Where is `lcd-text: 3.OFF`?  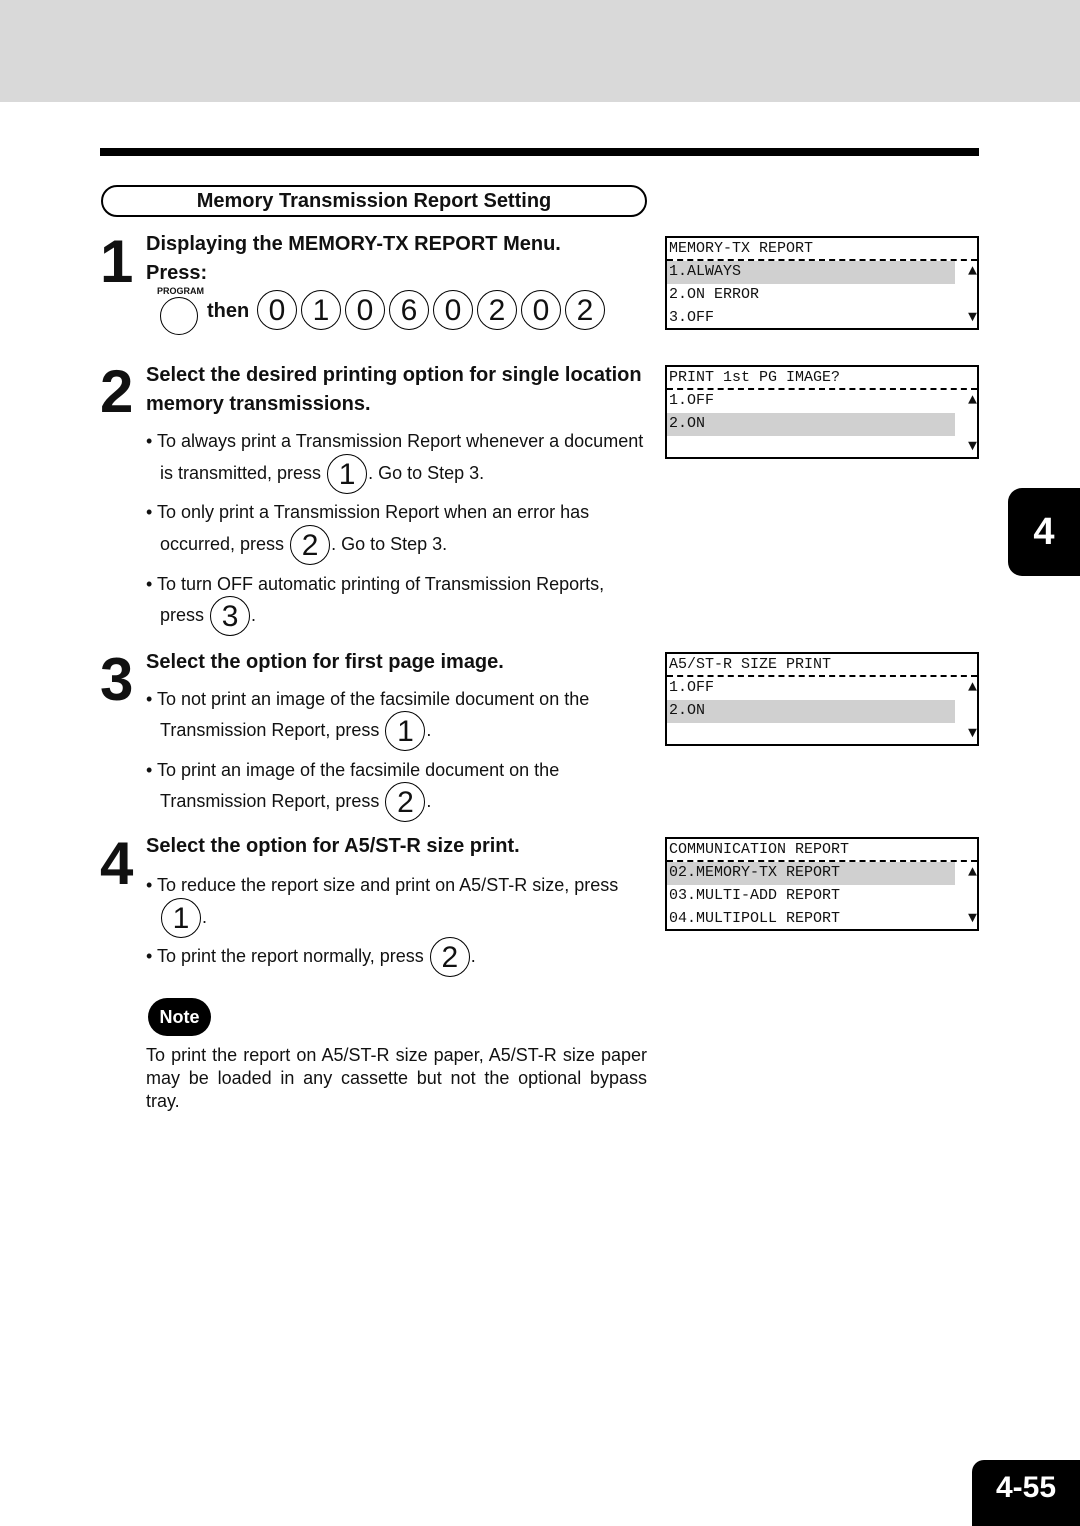 lcd-text: 3.OFF is located at coordinates (692, 317).